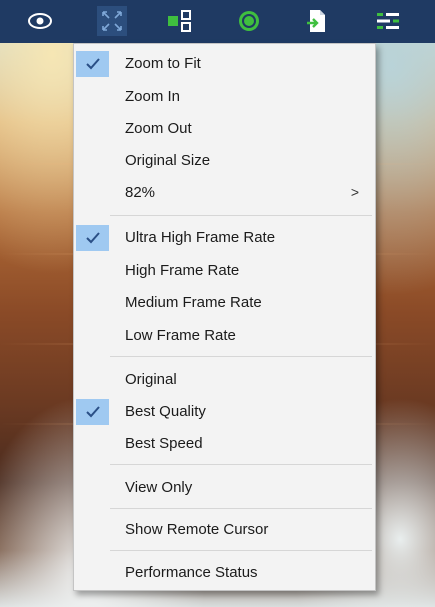 This screenshot has height=607, width=435. I want to click on menu-item-label: Show Remote Cursor, so click(197, 529).